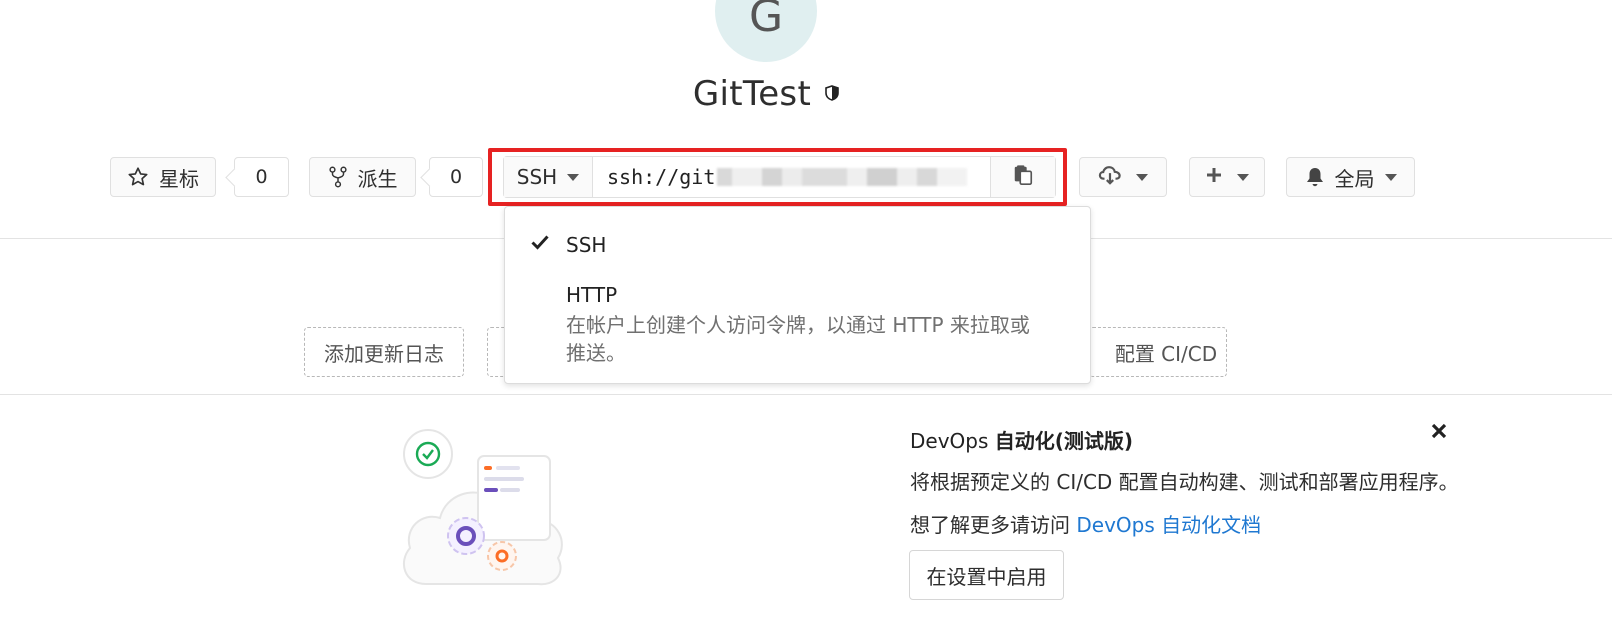 This screenshot has width=1612, height=632. Describe the element at coordinates (1227, 177) in the screenshot. I see `add-new-button` at that location.